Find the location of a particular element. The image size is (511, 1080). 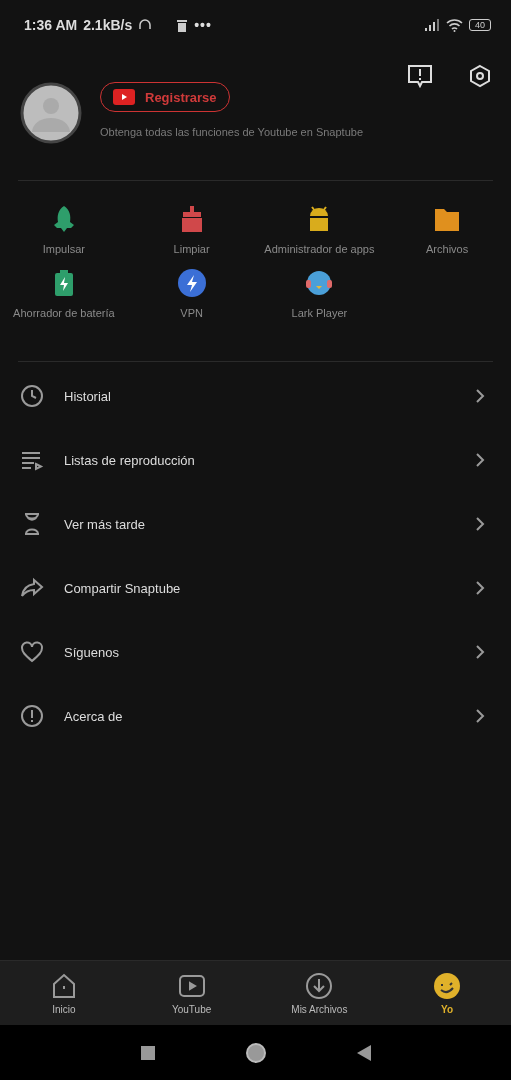

tool-item: Ahorrador de batería is located at coordinates (64, 294).